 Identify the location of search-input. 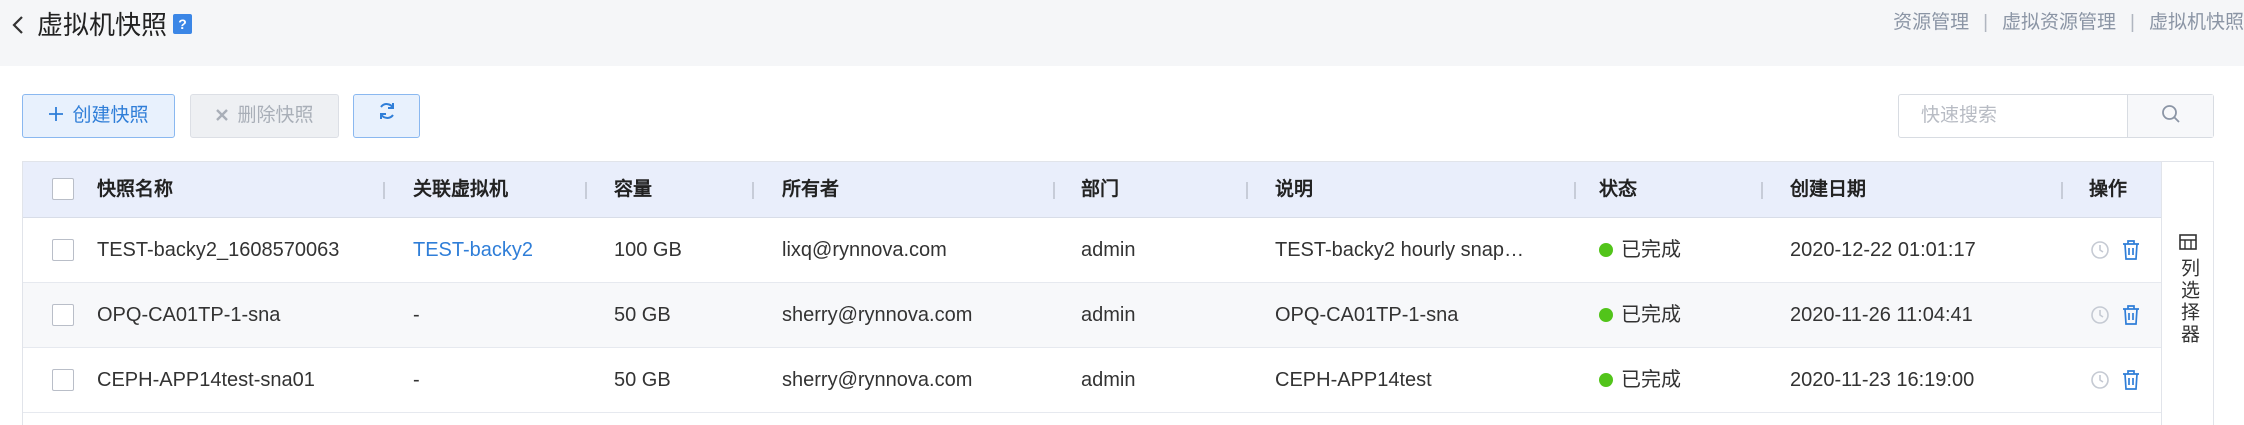
(2013, 116).